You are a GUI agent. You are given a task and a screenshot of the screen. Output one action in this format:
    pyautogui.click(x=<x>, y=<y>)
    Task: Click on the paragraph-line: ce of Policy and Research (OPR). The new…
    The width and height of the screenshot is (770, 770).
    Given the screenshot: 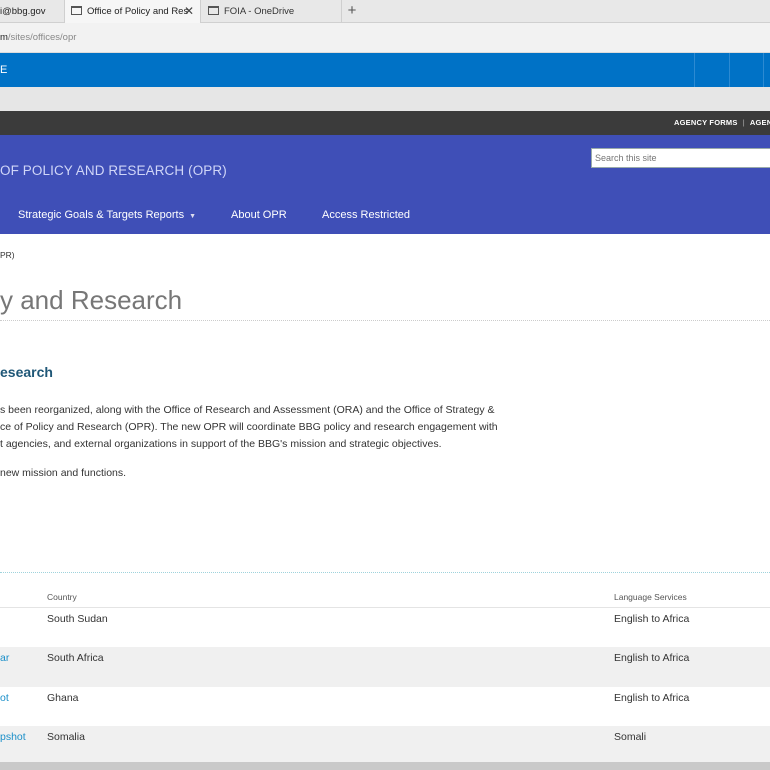 What is the action you would take?
    pyautogui.click(x=249, y=427)
    